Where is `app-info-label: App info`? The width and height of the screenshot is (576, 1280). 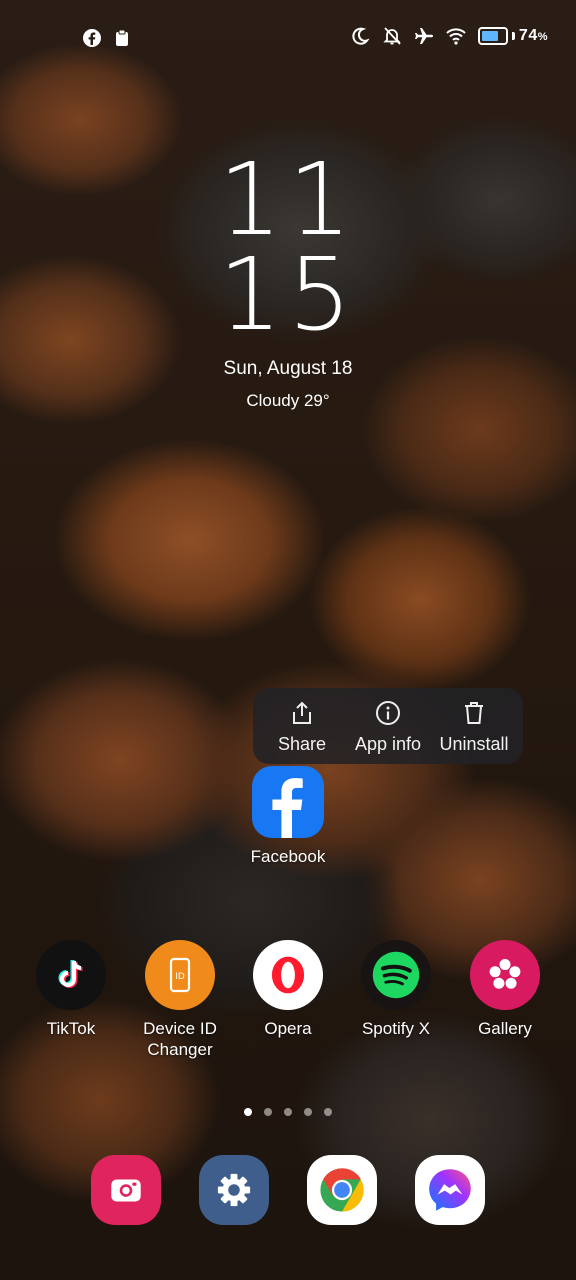 app-info-label: App info is located at coordinates (388, 744).